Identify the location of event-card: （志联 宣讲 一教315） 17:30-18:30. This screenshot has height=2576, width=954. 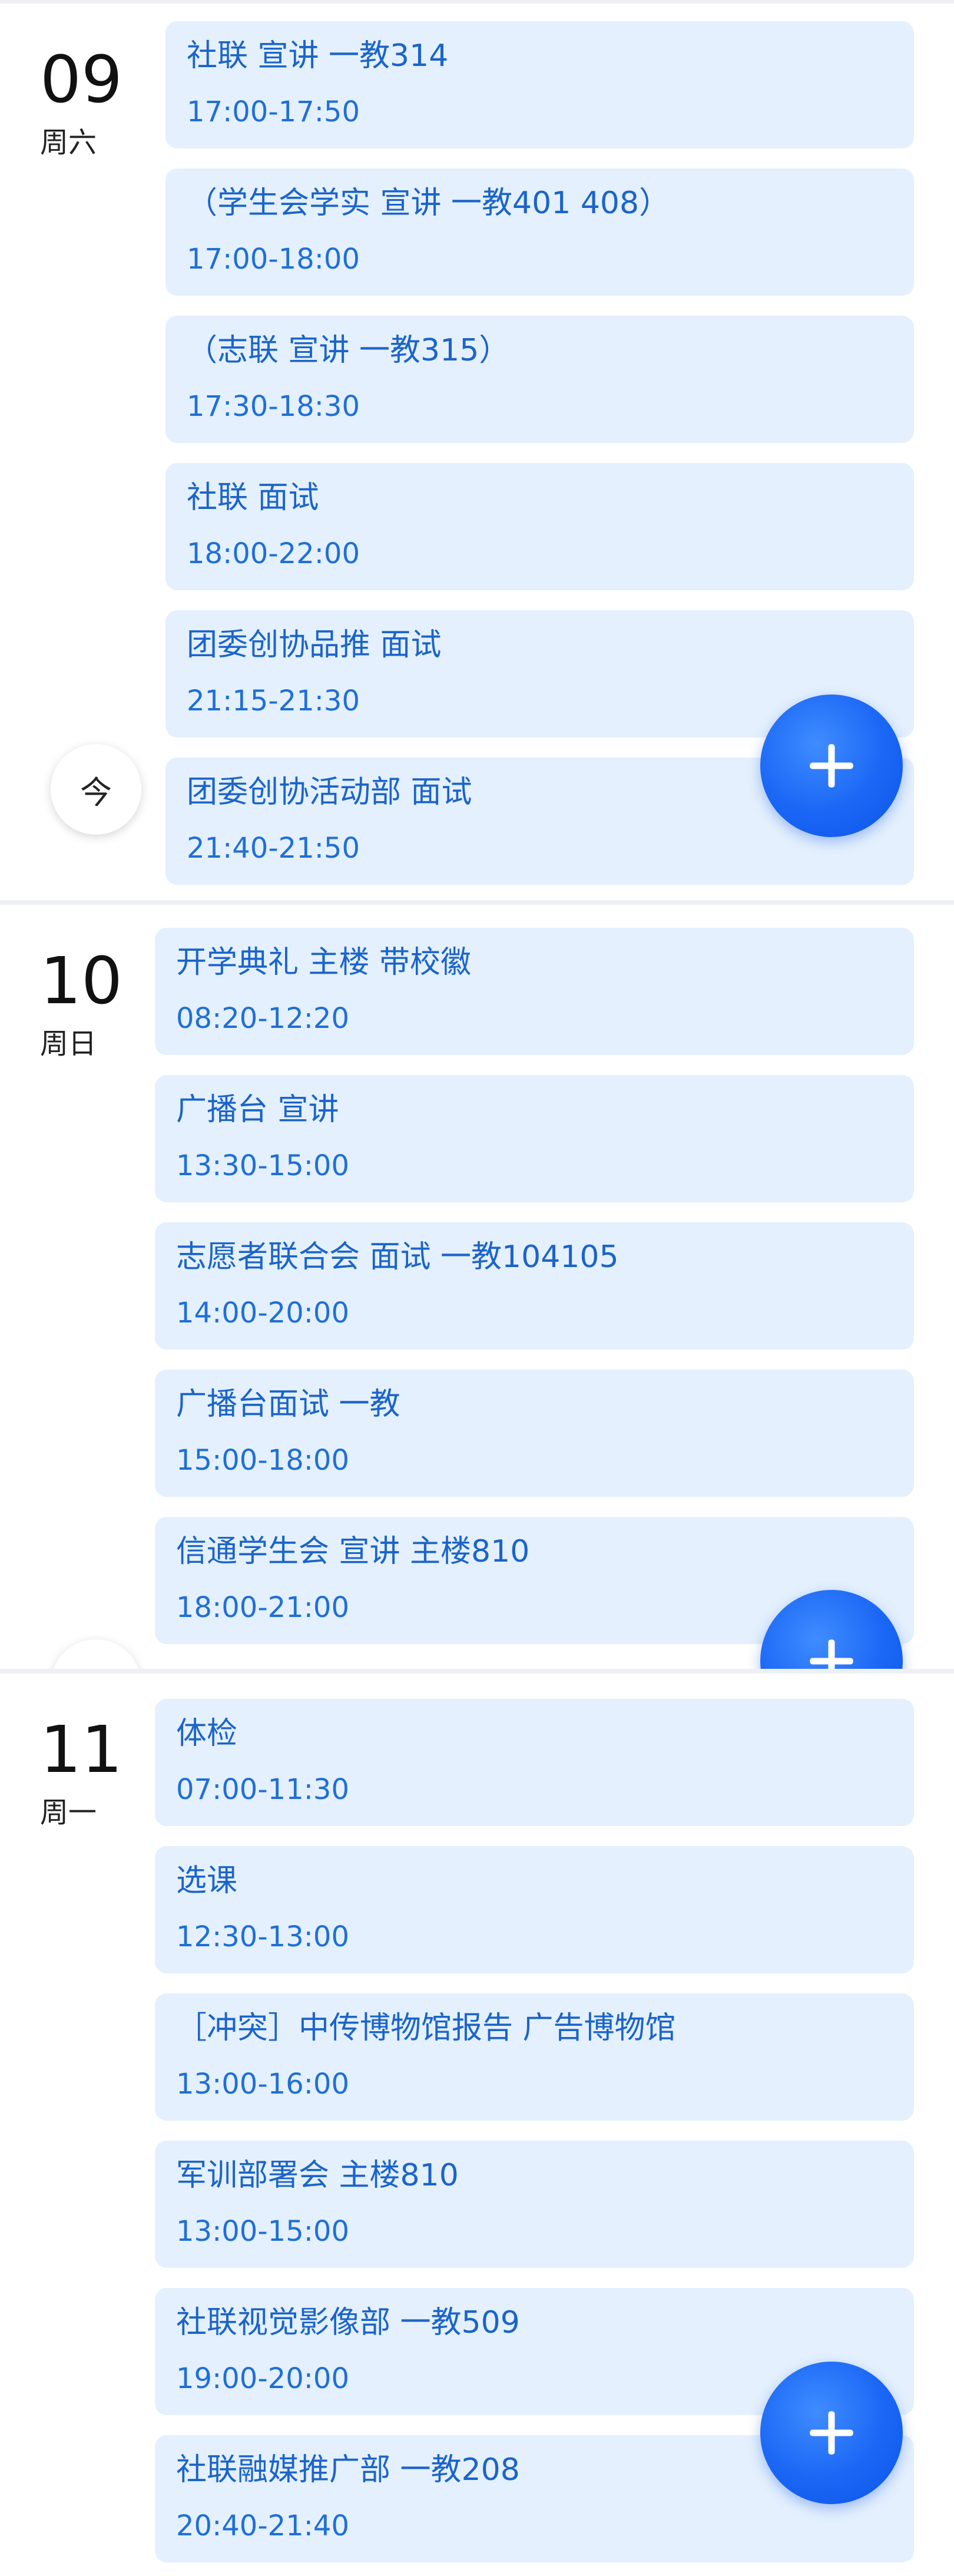
(539, 379).